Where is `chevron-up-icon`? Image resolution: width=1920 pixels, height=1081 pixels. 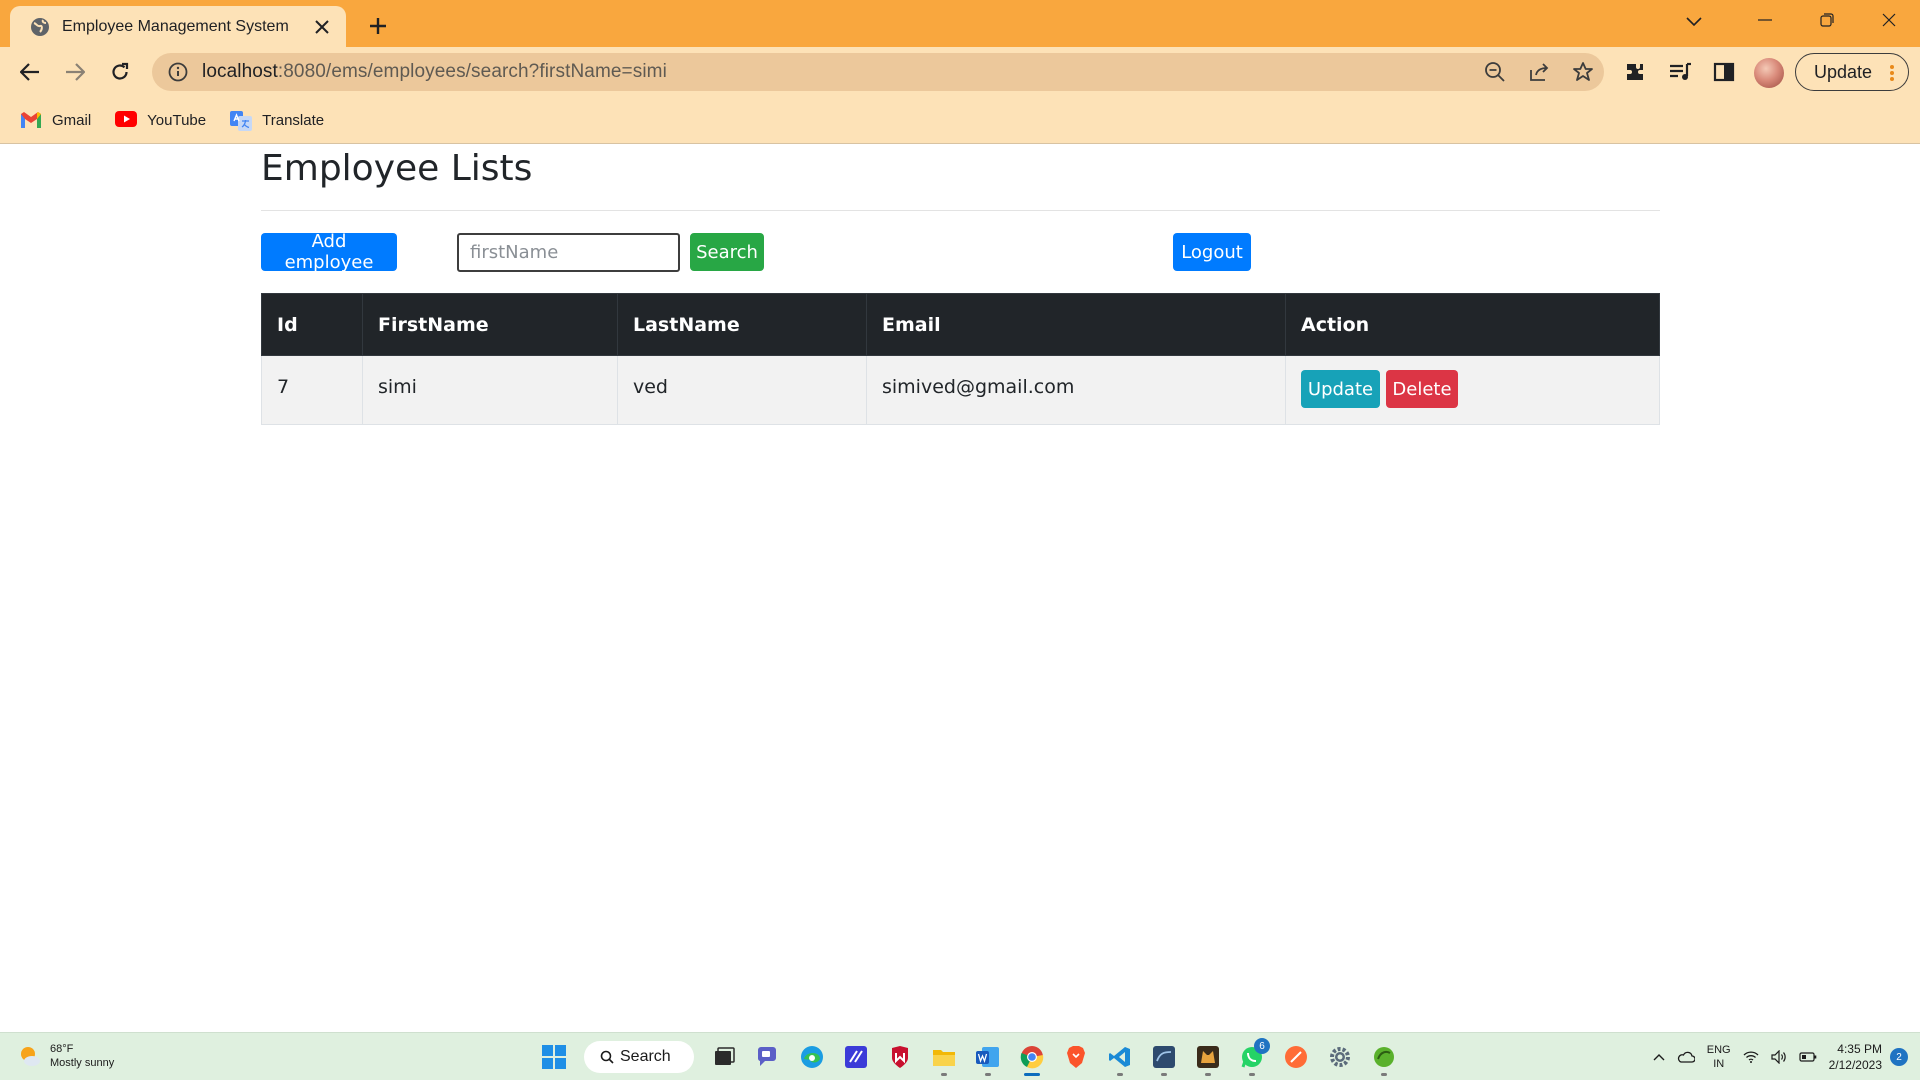 chevron-up-icon is located at coordinates (1659, 1057).